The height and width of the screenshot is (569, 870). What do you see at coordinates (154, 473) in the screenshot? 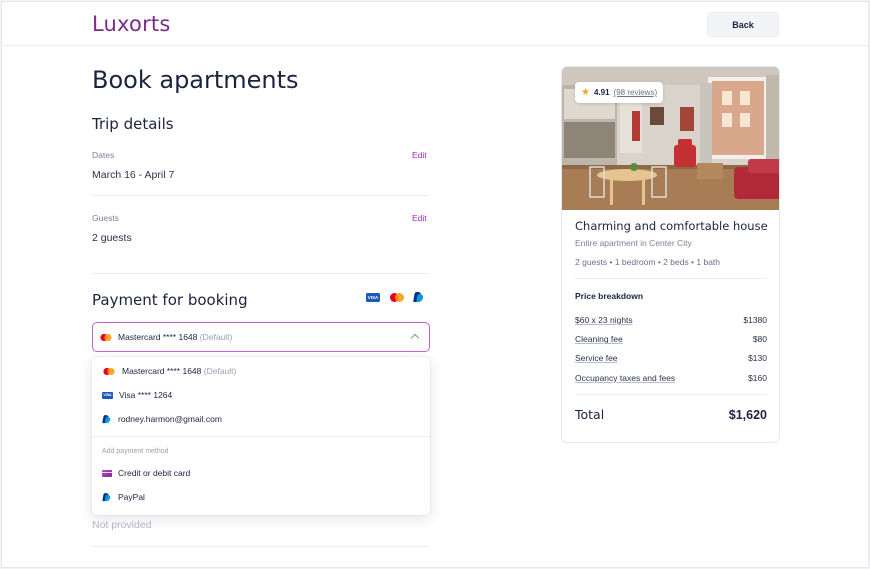
I see `option-label: Credit or debit card` at bounding box center [154, 473].